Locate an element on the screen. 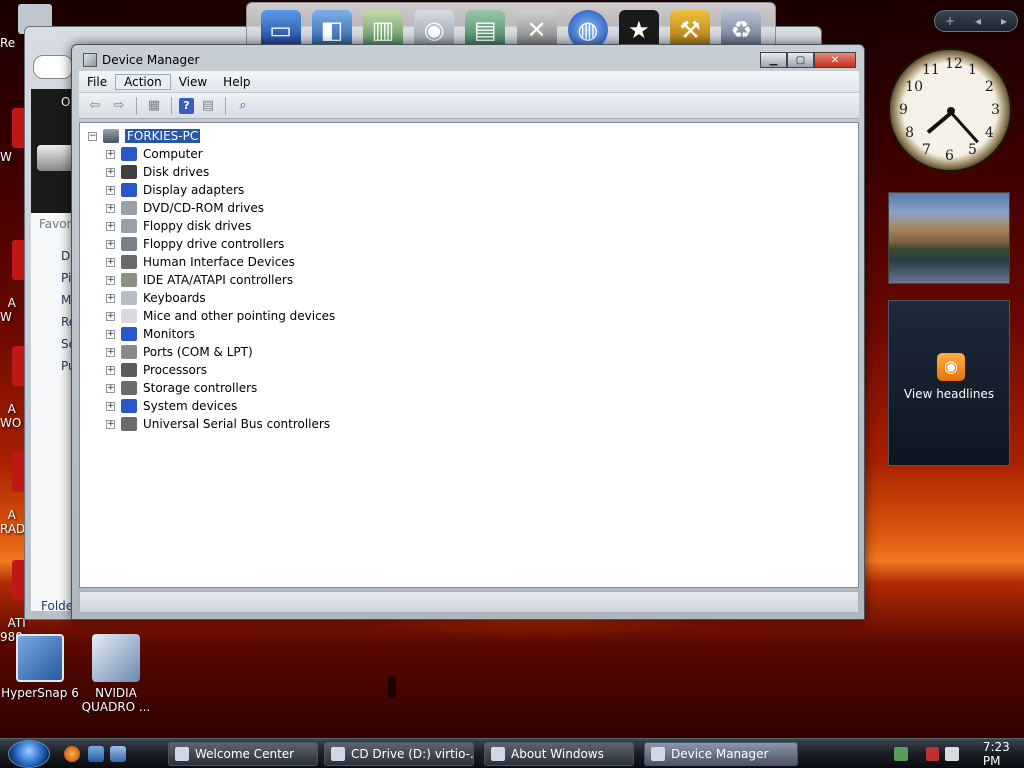 The image size is (1024, 768). nav-item: Pi is located at coordinates (66, 278).